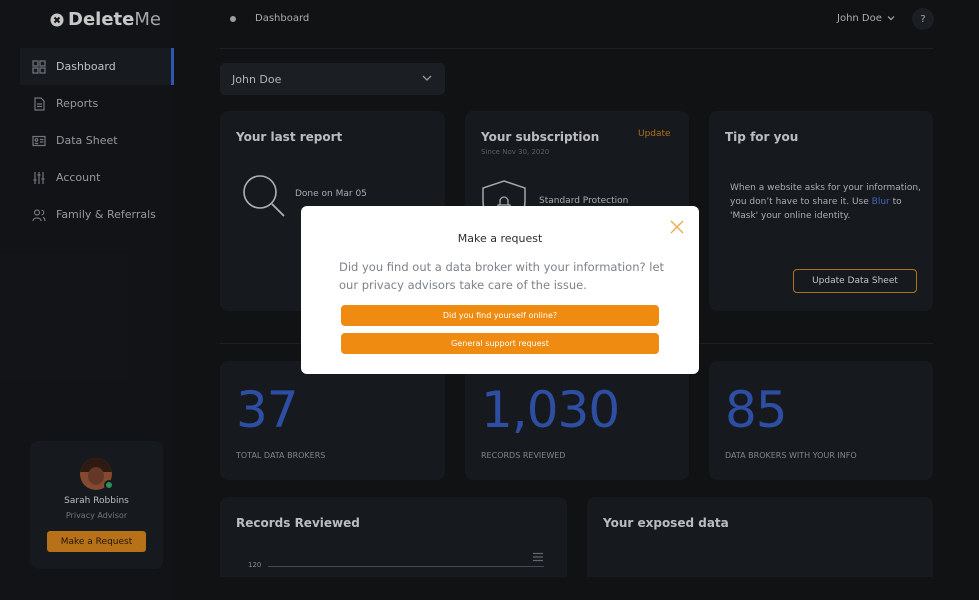  I want to click on modal-title: Make a request, so click(500, 238).